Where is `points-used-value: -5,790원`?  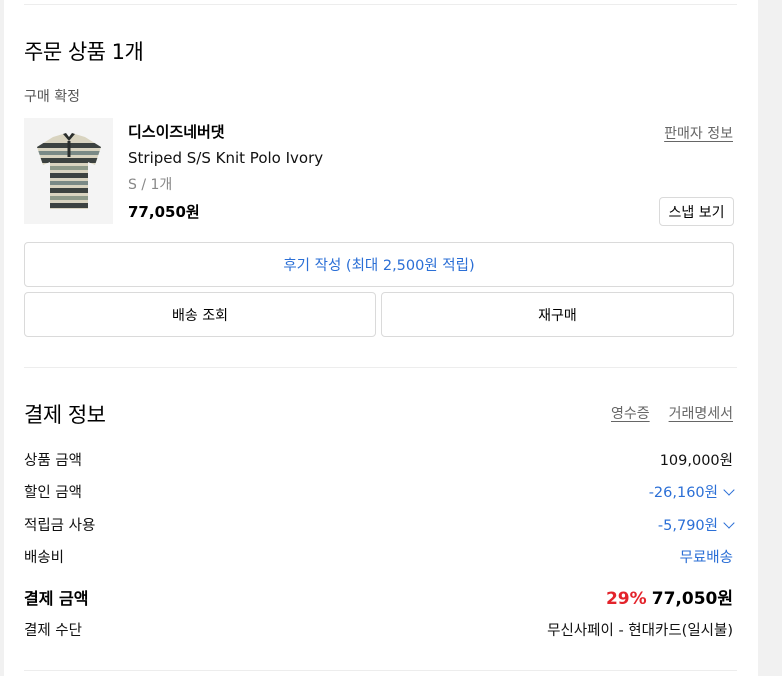
points-used-value: -5,790원 is located at coordinates (687, 526).